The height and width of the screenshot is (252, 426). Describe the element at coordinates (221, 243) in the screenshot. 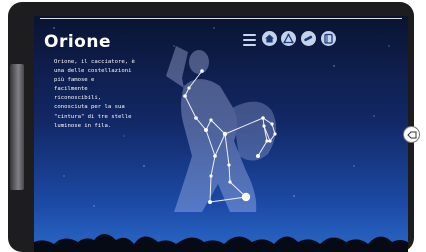

I see `treeline-silhouette` at that location.